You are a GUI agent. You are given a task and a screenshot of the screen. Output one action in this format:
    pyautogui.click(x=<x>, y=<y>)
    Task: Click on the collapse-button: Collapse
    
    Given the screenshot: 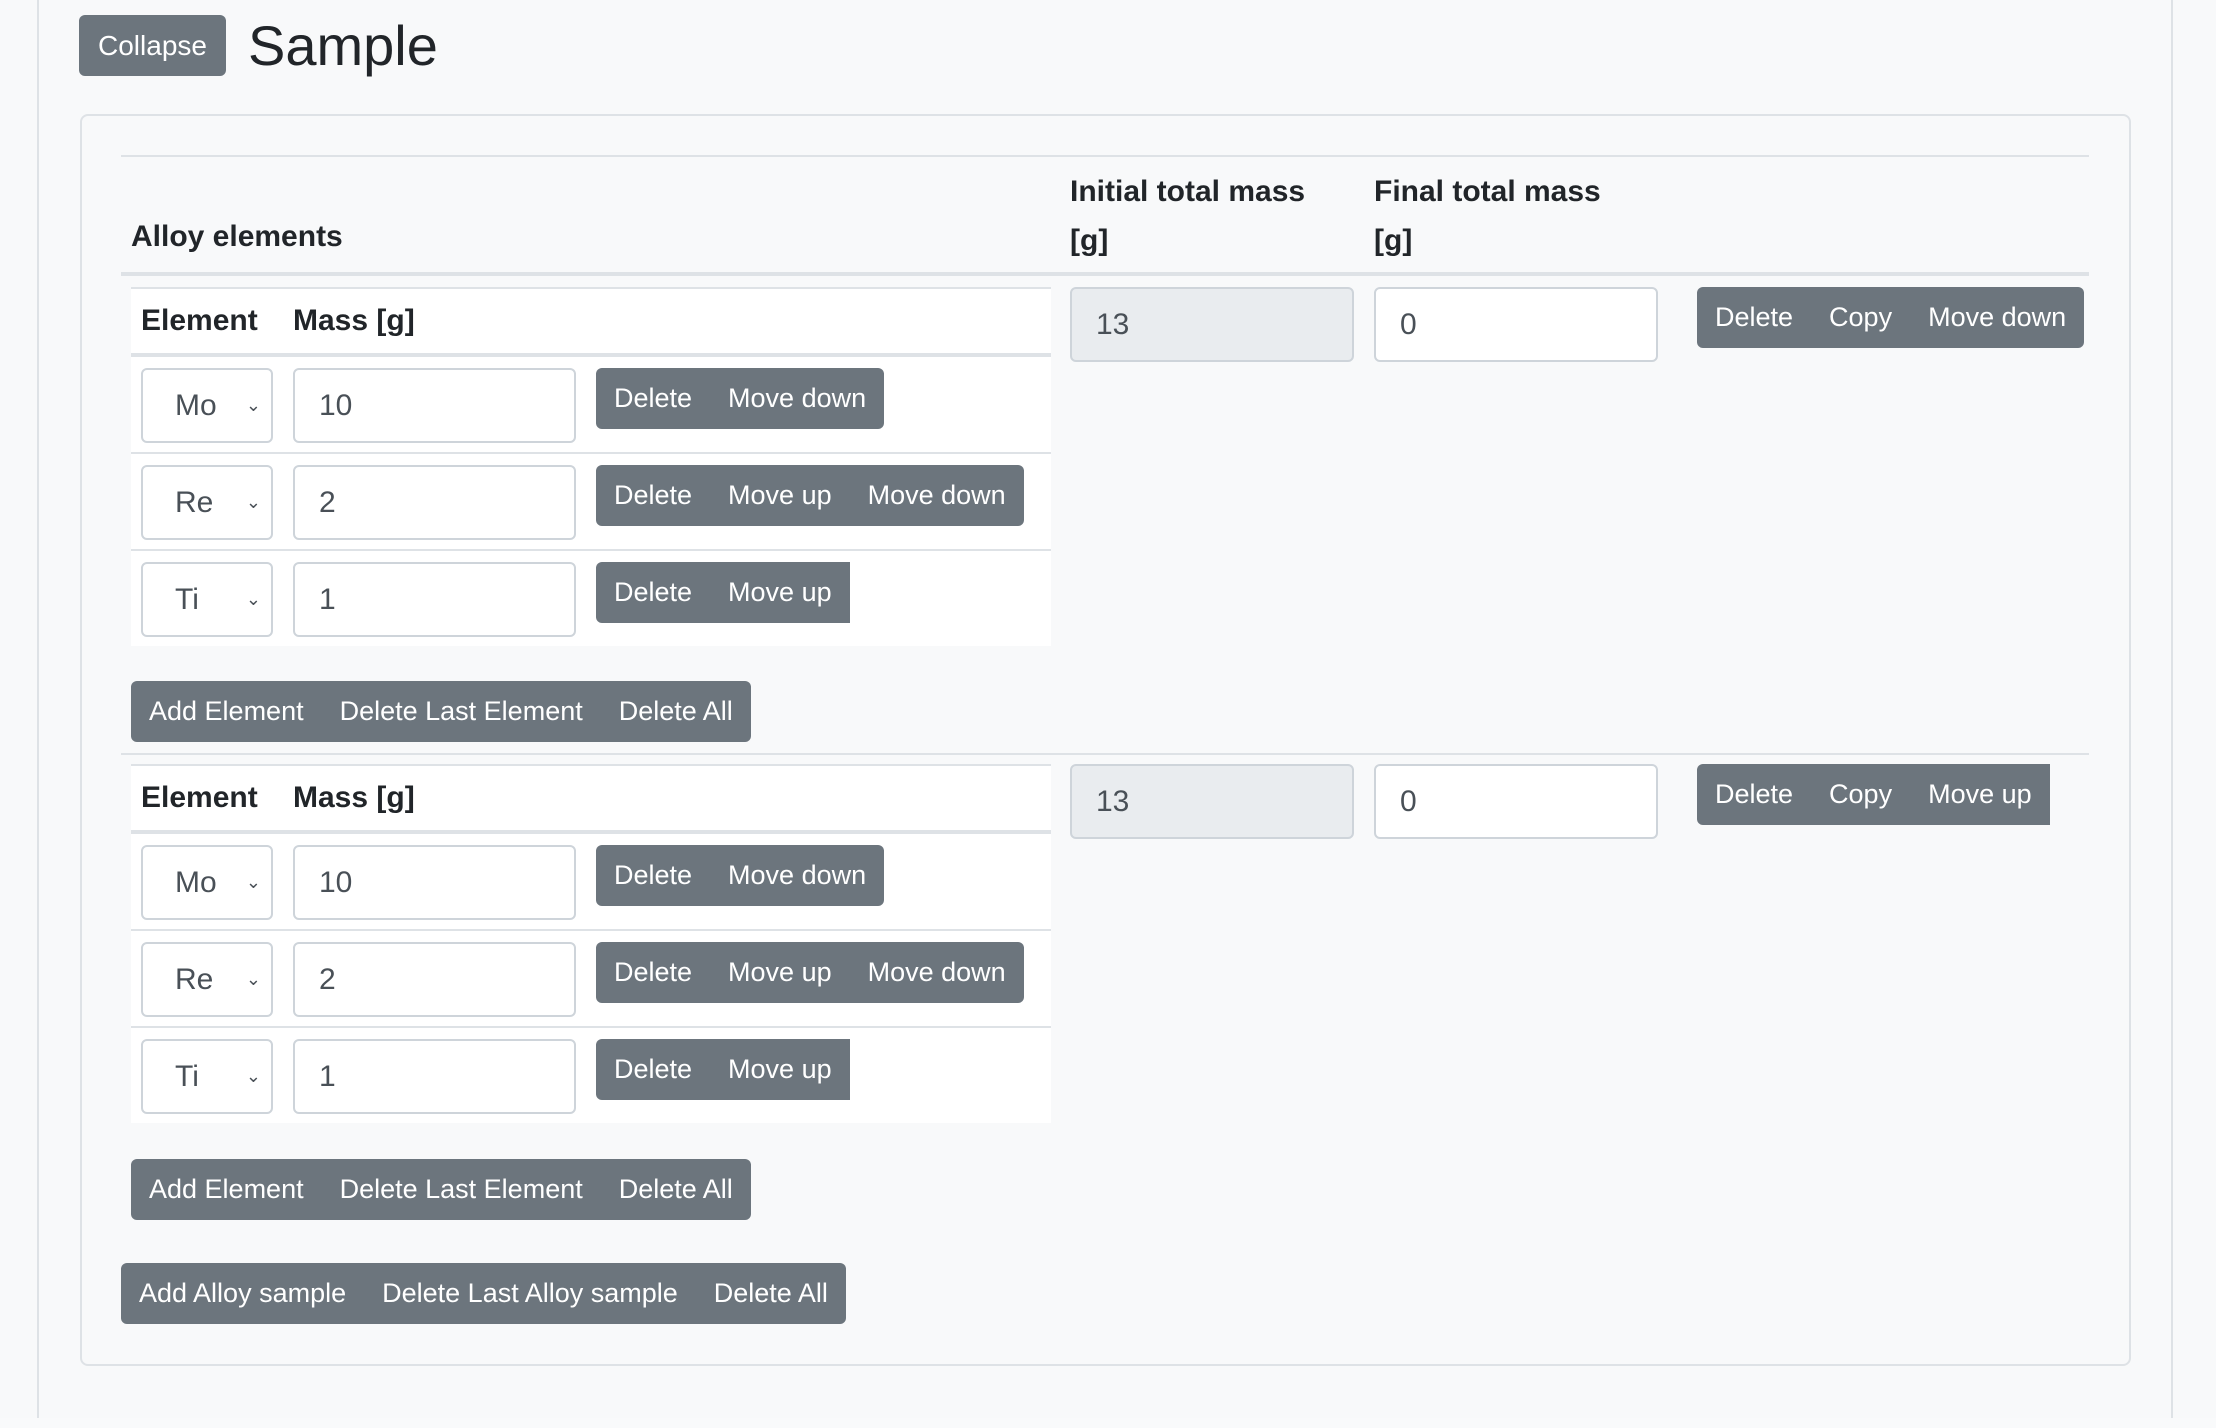 What is the action you would take?
    pyautogui.click(x=152, y=45)
    